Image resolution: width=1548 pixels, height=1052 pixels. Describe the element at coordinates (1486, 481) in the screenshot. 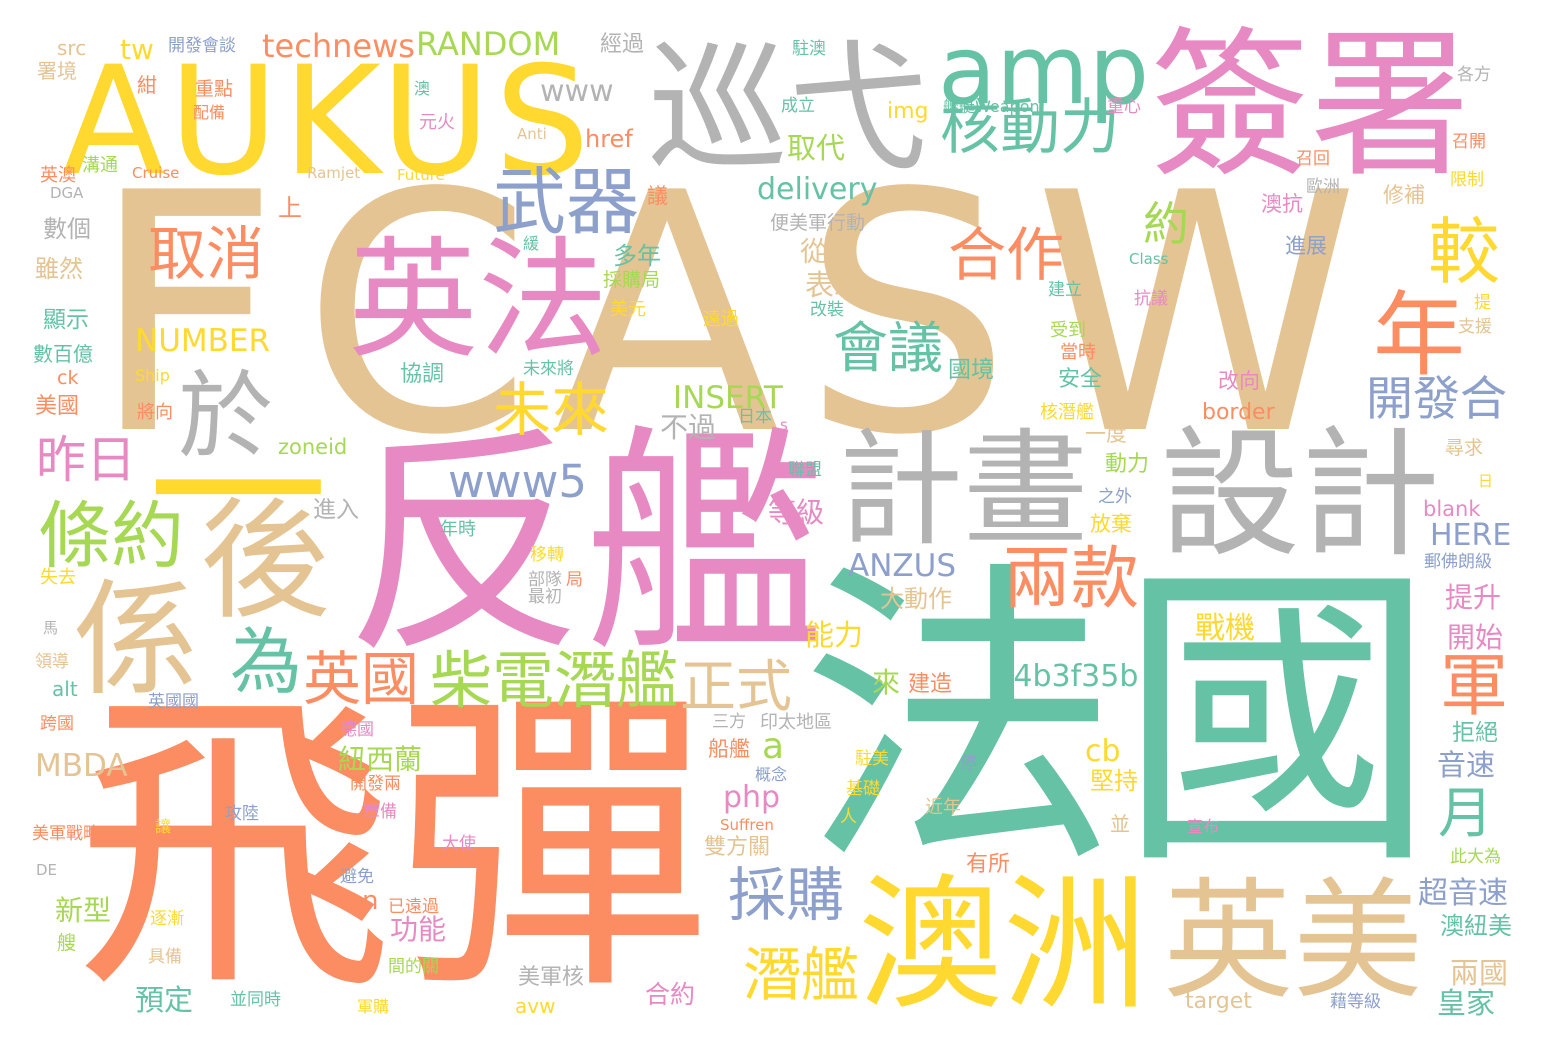

I see `word: 日` at that location.